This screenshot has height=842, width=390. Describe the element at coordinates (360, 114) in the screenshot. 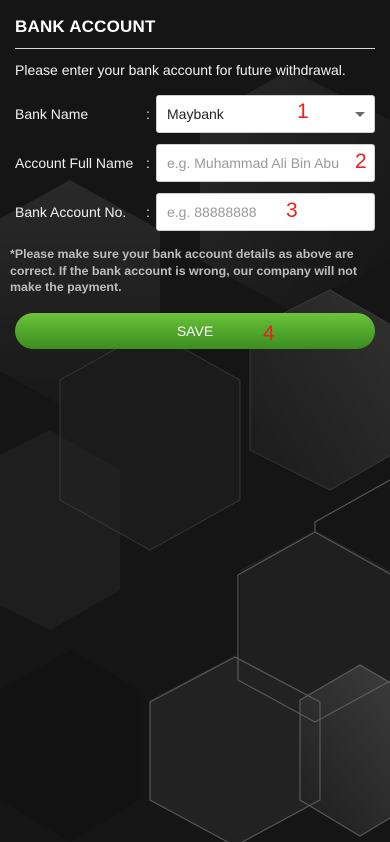

I see `chevron-down-icon` at that location.